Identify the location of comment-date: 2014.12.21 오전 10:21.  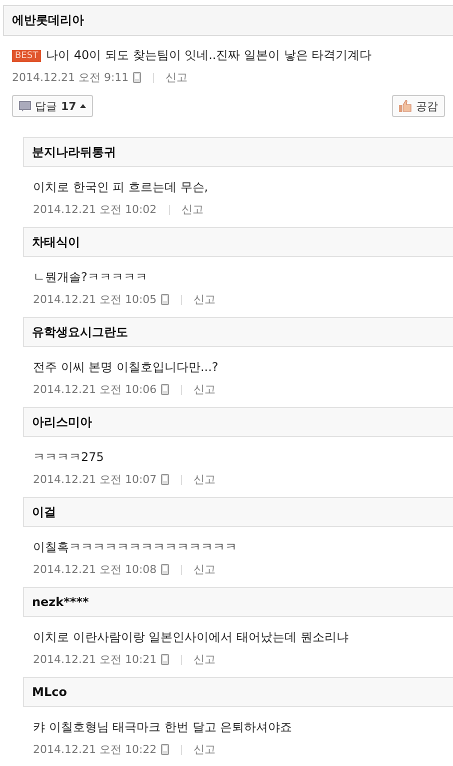
(95, 659).